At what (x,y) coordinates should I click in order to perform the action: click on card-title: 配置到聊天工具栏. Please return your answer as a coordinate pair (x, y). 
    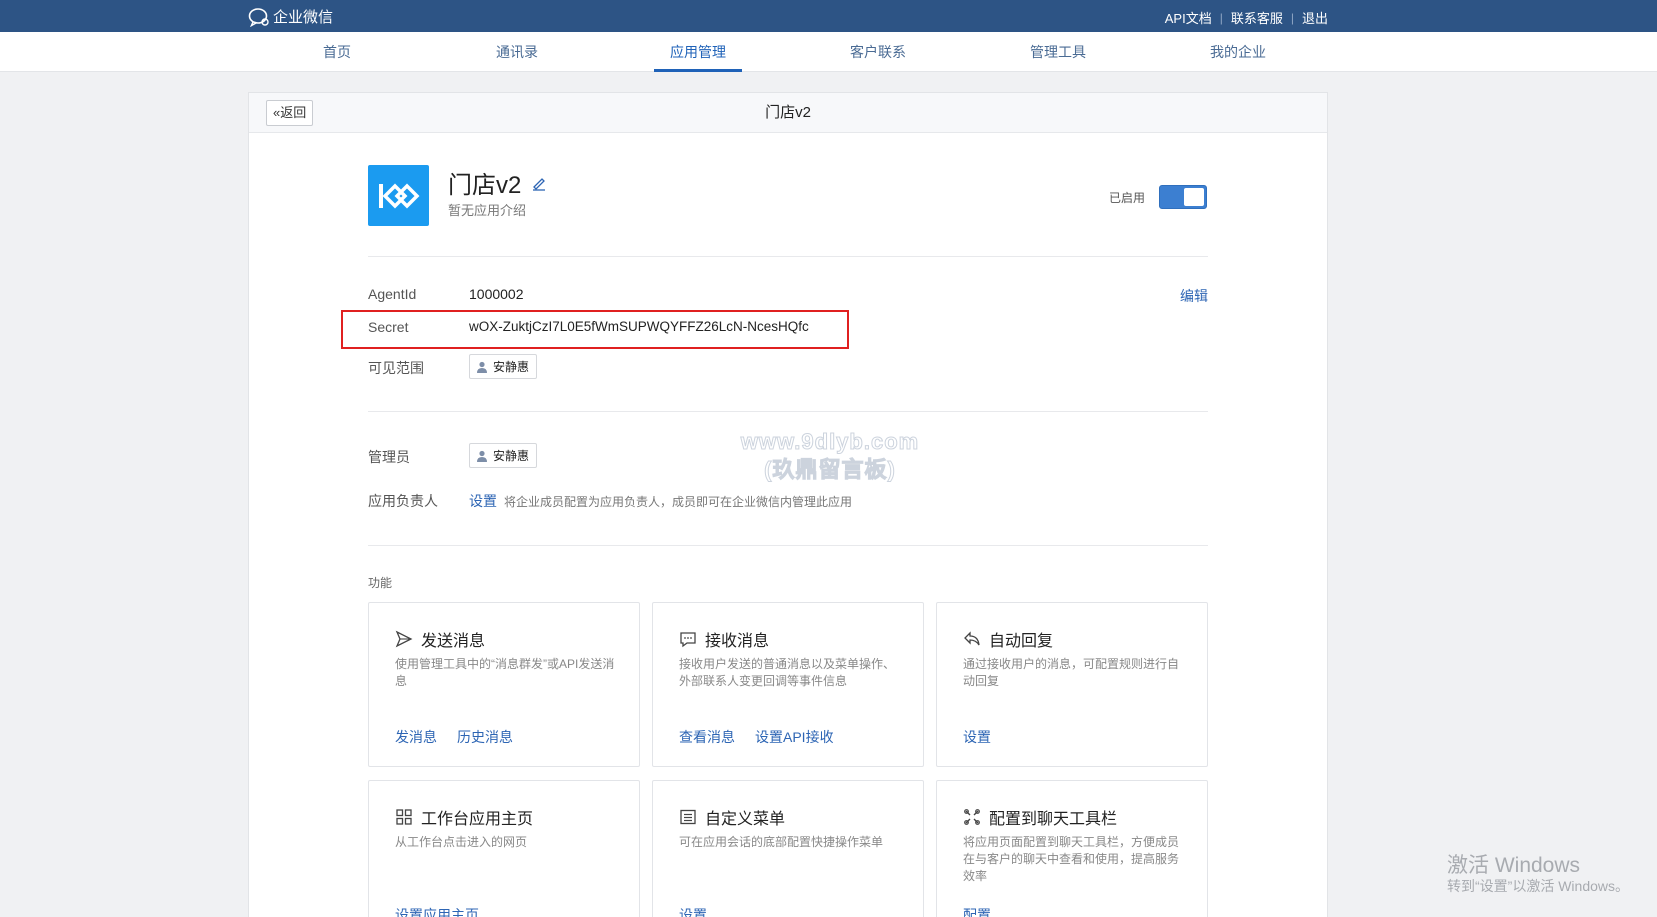
    Looking at the image, I should click on (1040, 817).